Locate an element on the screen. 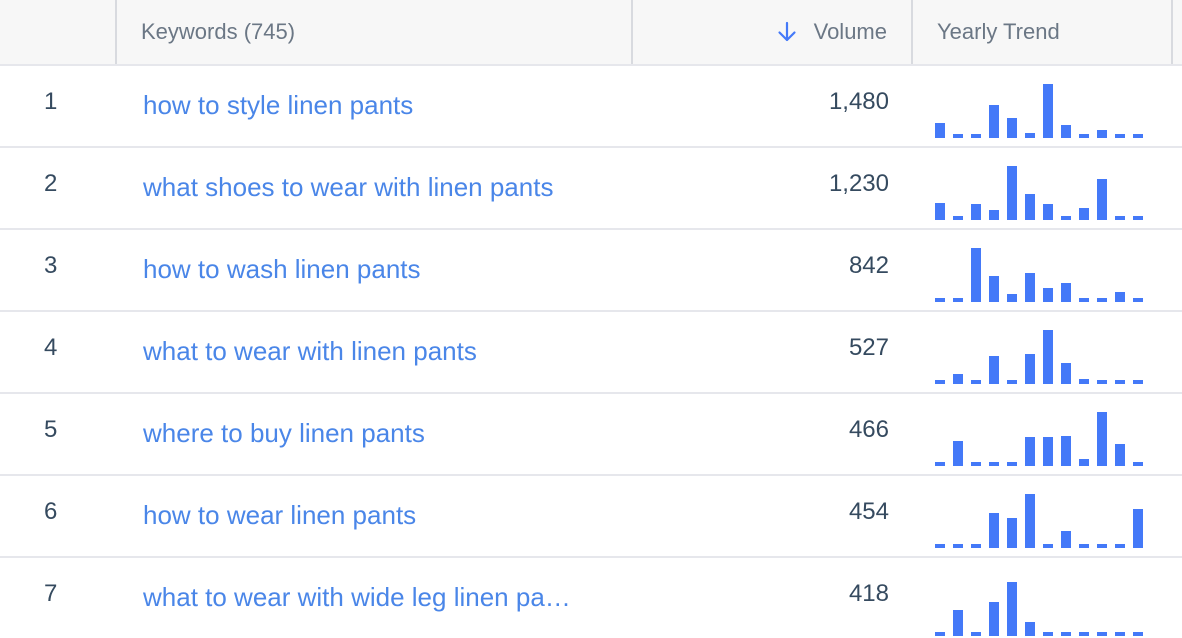 The image size is (1182, 638). table-row: 6 how to wear linen pants 454 is located at coordinates (591, 517).